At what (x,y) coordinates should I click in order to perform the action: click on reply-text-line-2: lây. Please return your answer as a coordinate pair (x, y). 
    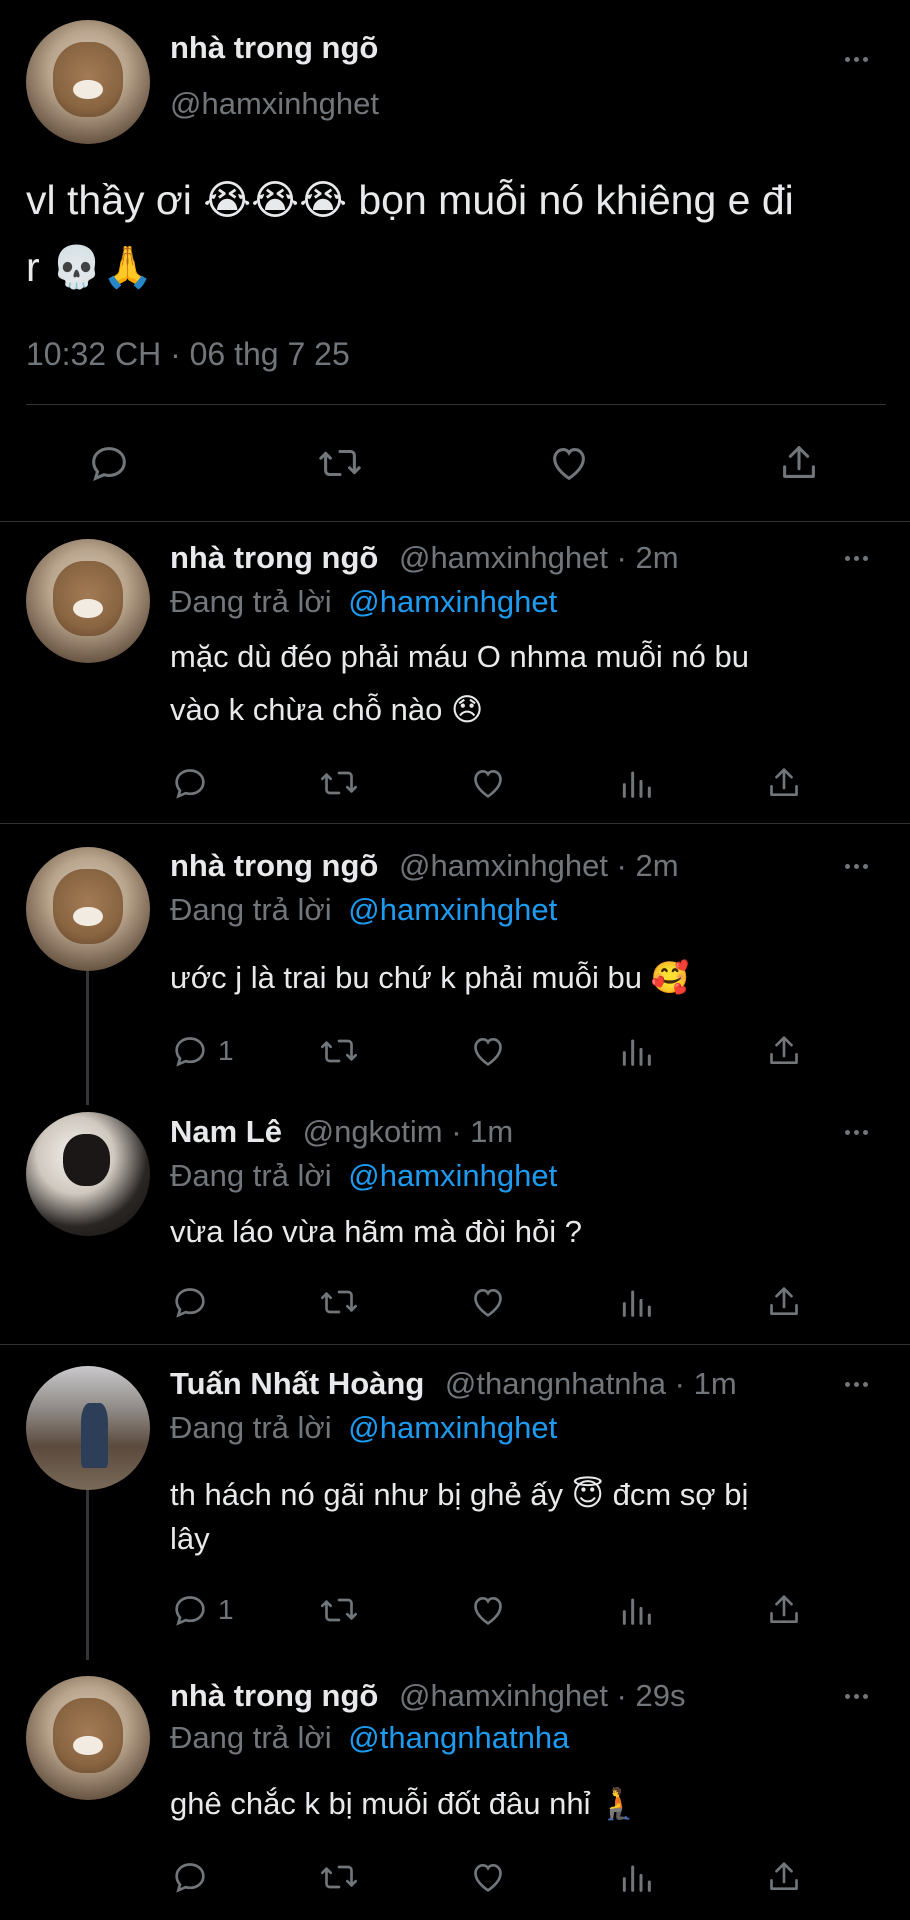
    Looking at the image, I should click on (190, 1538).